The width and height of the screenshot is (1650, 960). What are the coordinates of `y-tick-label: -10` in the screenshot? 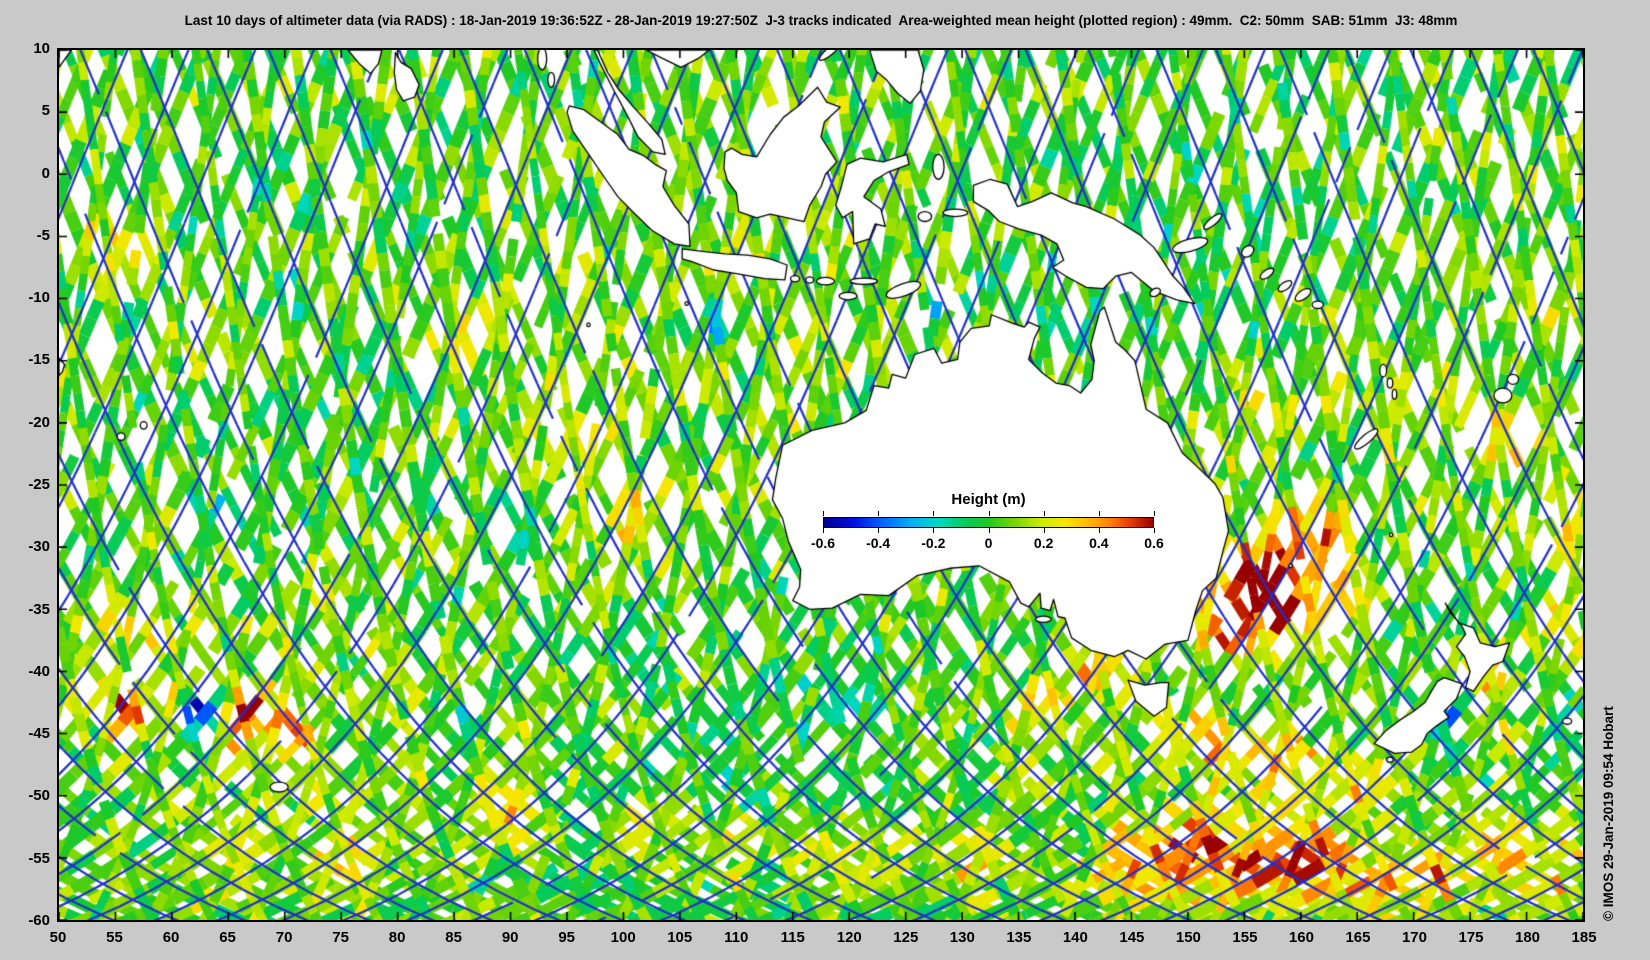 It's located at (39, 298).